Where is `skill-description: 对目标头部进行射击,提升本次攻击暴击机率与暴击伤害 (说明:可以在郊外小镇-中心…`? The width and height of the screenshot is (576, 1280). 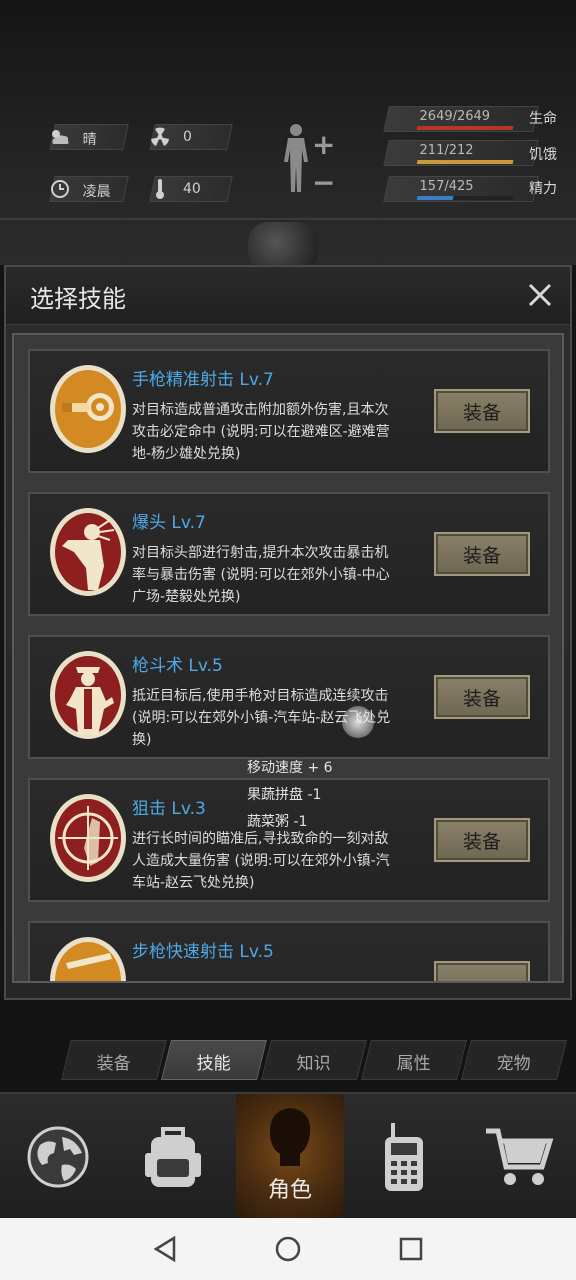 skill-description: 对目标头部进行射击,提升本次攻击暴击机率与暴击伤害 (说明:可以在郊外小镇-中心… is located at coordinates (261, 575).